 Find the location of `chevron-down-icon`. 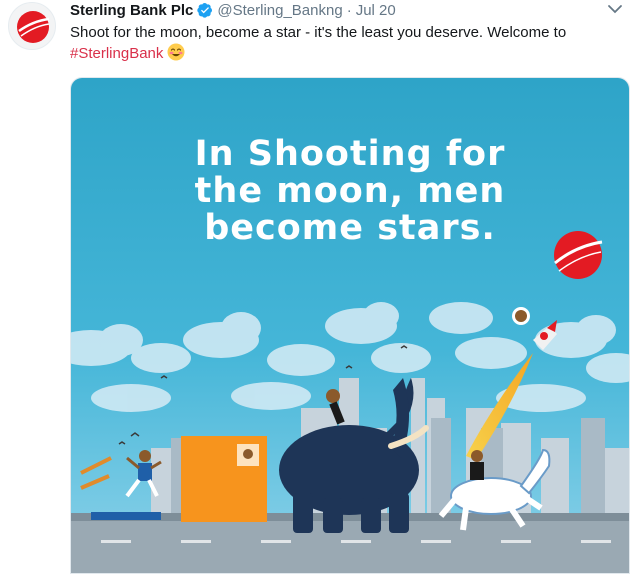

chevron-down-icon is located at coordinates (615, 9).